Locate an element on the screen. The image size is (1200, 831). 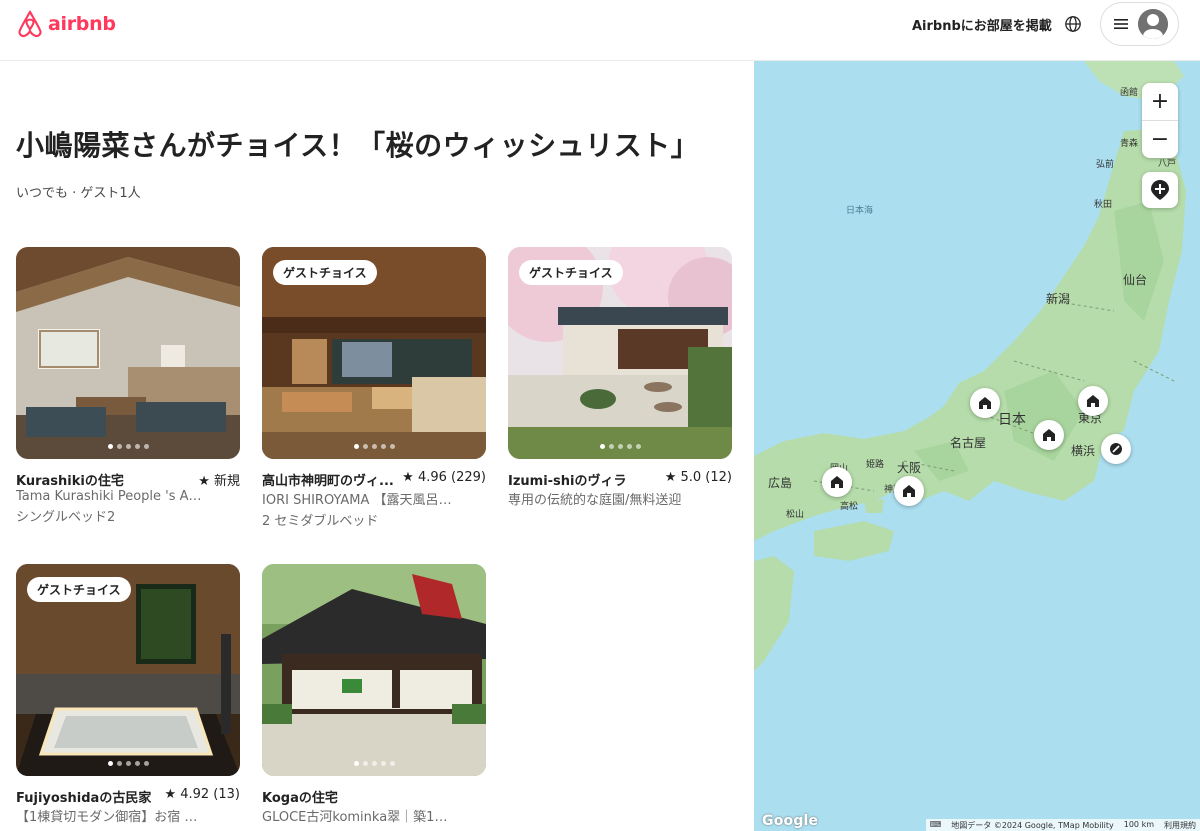
map-label-sea-of-japan: 日本海 is located at coordinates (860, 211).